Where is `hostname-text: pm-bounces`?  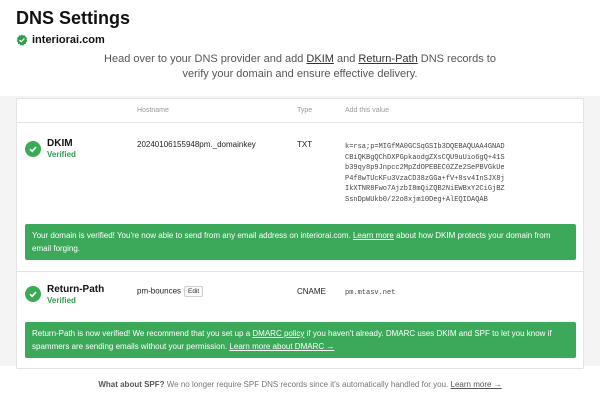
hostname-text: pm-bounces is located at coordinates (159, 291).